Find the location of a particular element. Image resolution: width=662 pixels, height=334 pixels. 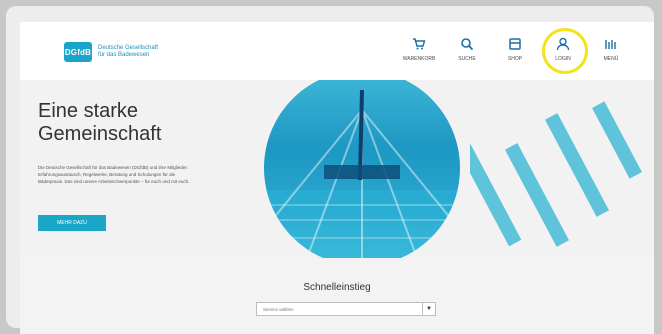

chevron-down-icon: ▼ is located at coordinates (428, 309).